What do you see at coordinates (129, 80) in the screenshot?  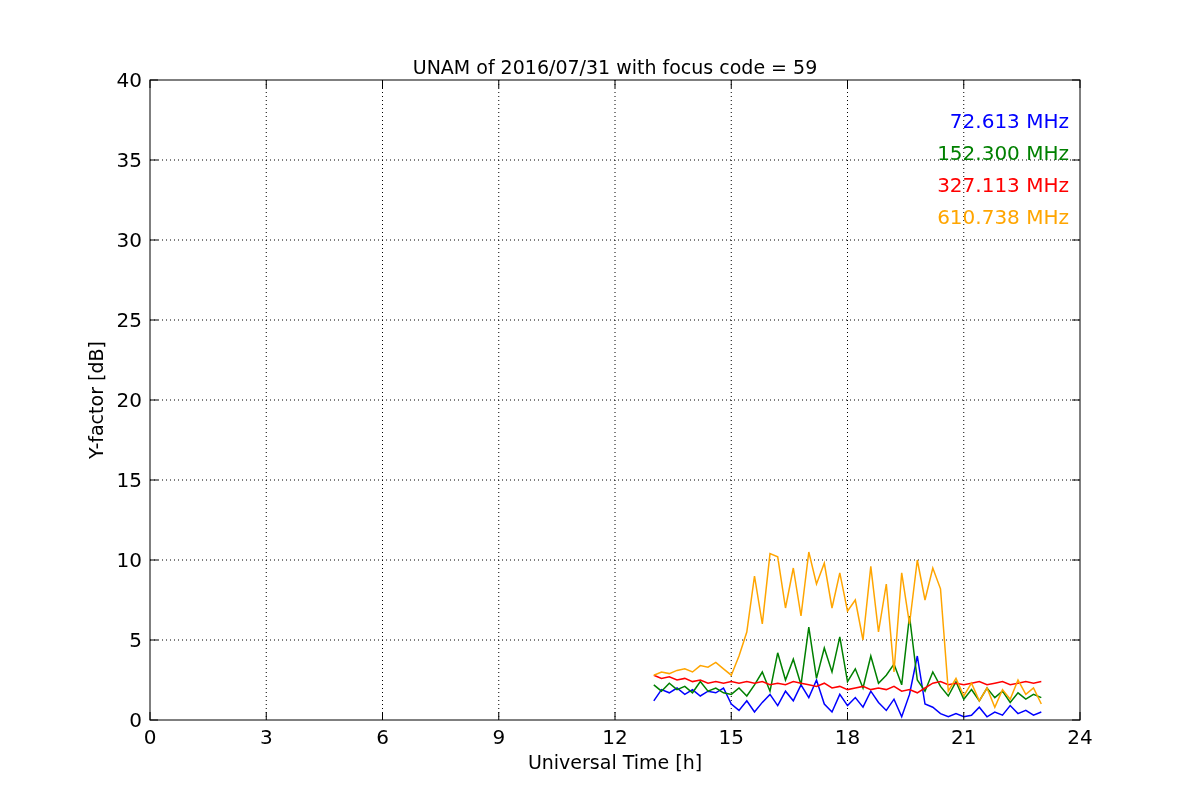 I see `tick-label: 40` at bounding box center [129, 80].